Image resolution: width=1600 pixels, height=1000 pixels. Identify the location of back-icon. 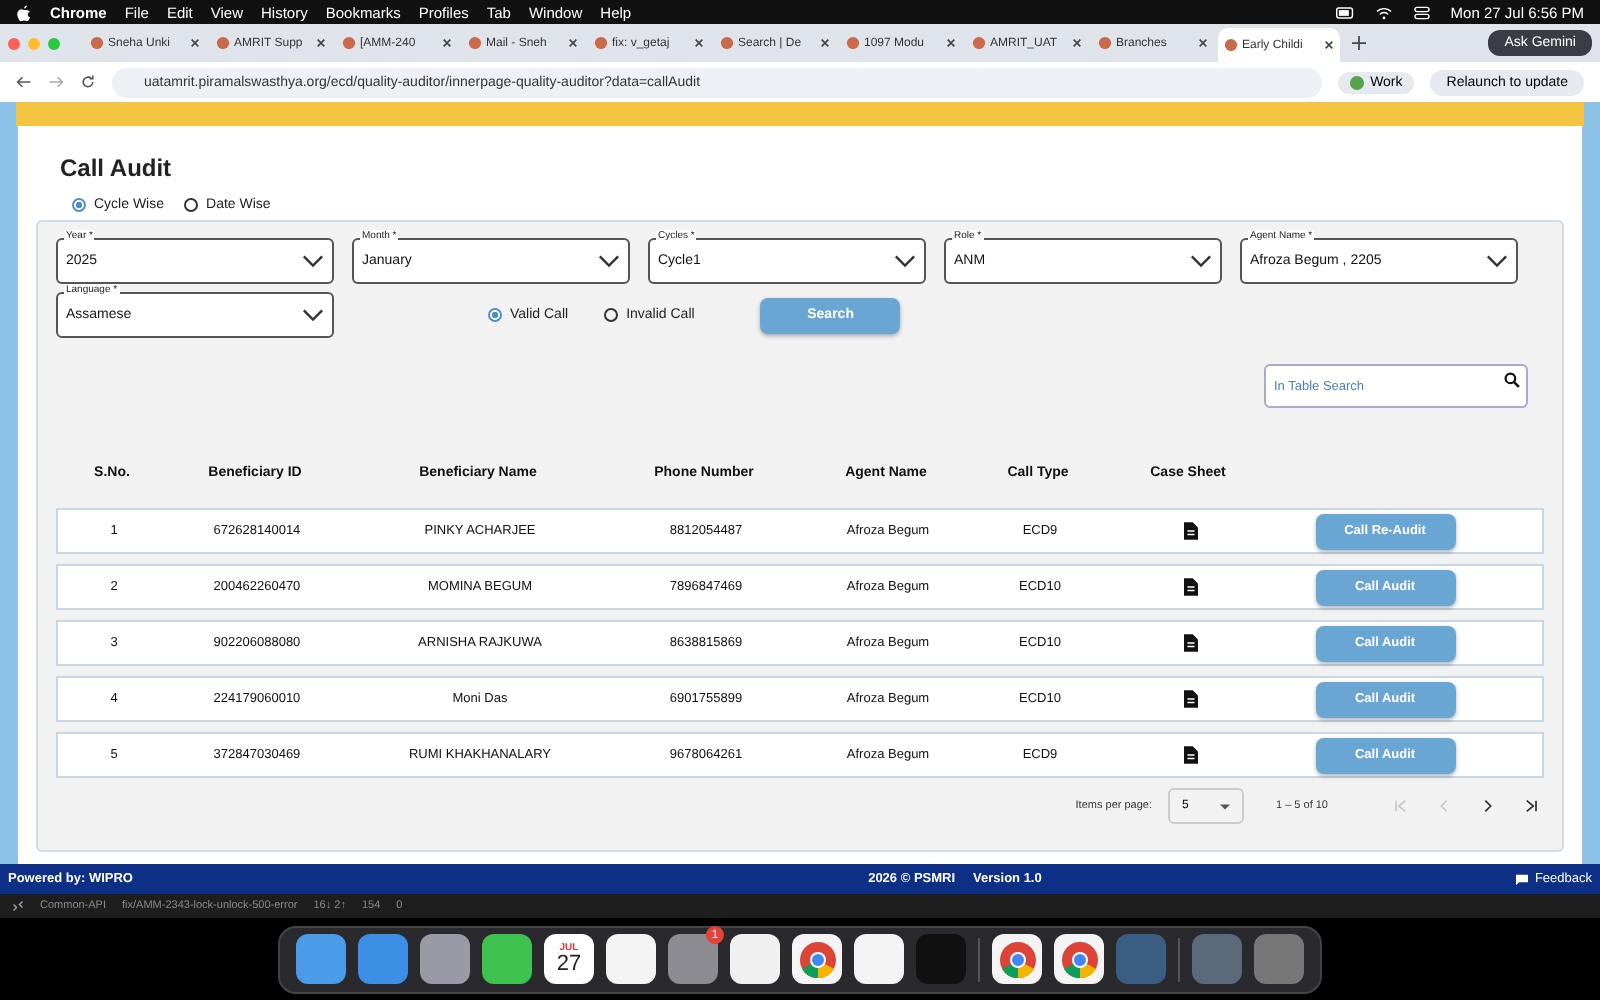
(24, 82).